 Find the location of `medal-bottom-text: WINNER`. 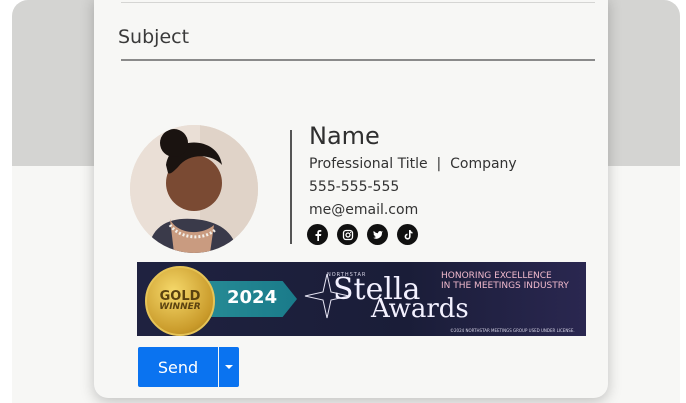

medal-bottom-text: WINNER is located at coordinates (180, 307).